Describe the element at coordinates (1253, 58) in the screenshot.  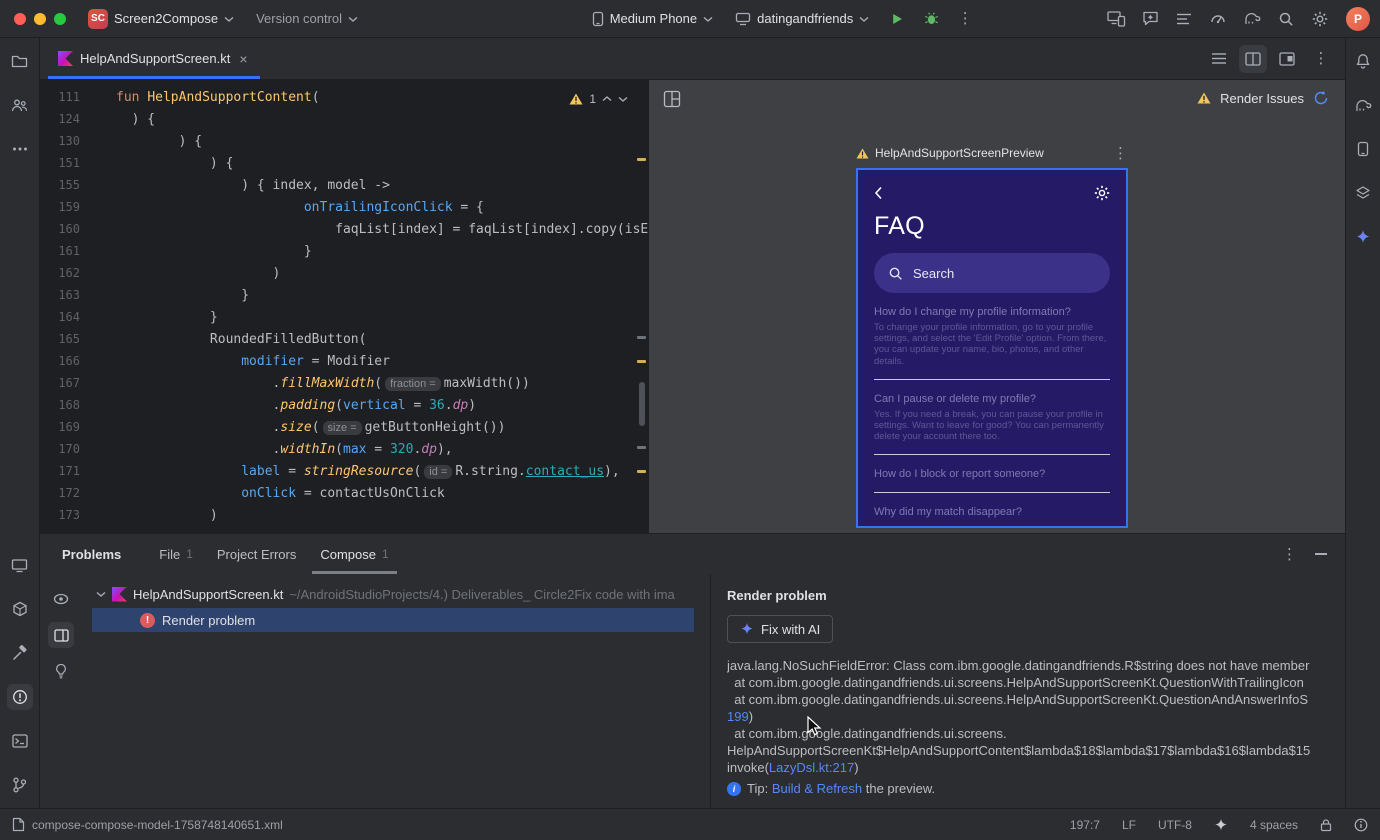
I see `editor-layout-split-button` at that location.